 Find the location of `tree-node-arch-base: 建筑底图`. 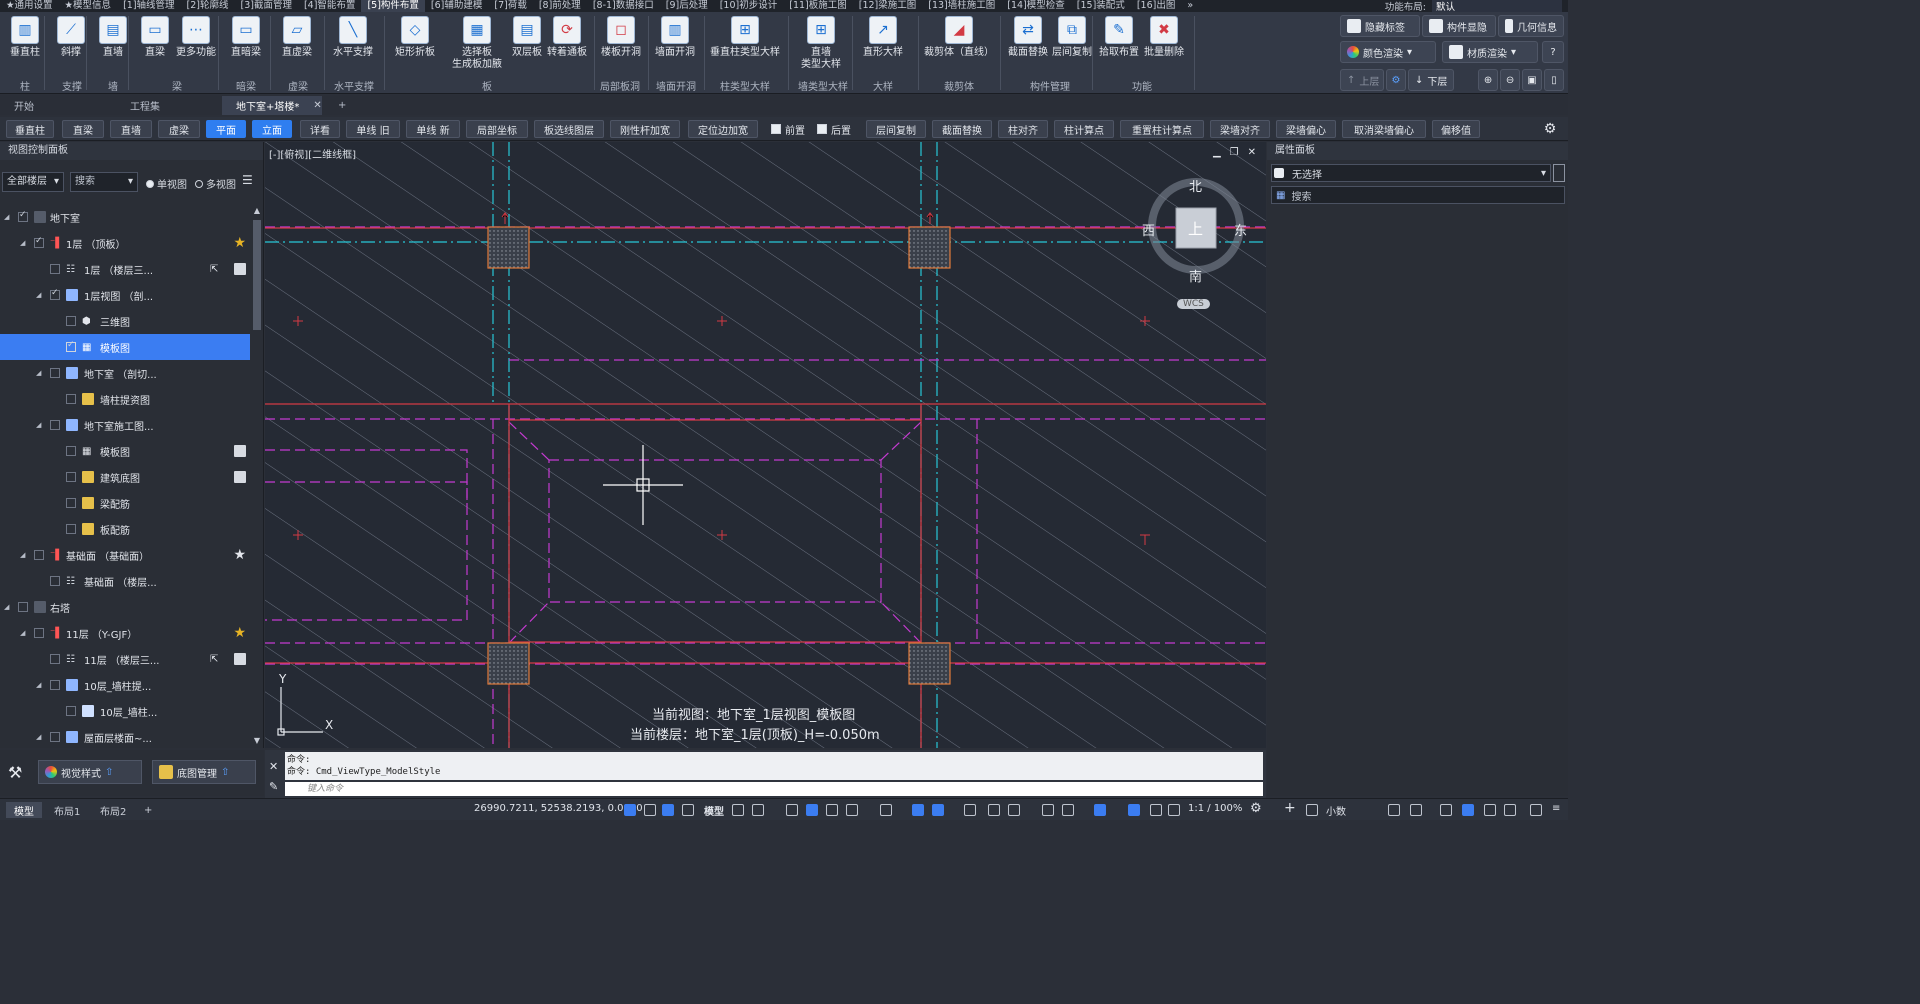

tree-node-arch-base: 建筑底图 is located at coordinates (125, 477).